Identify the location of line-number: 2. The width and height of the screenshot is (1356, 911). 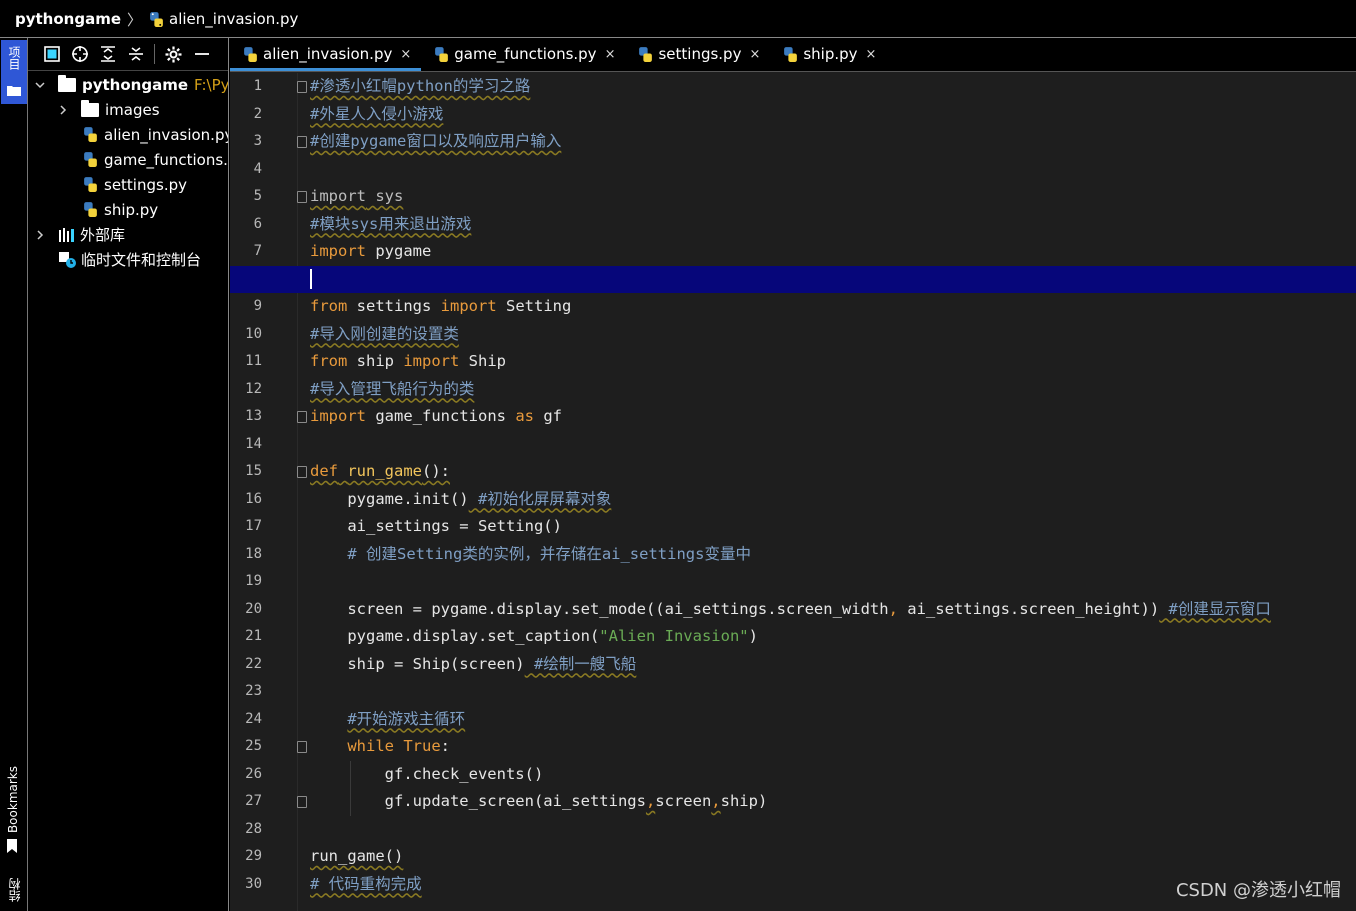
(257, 113).